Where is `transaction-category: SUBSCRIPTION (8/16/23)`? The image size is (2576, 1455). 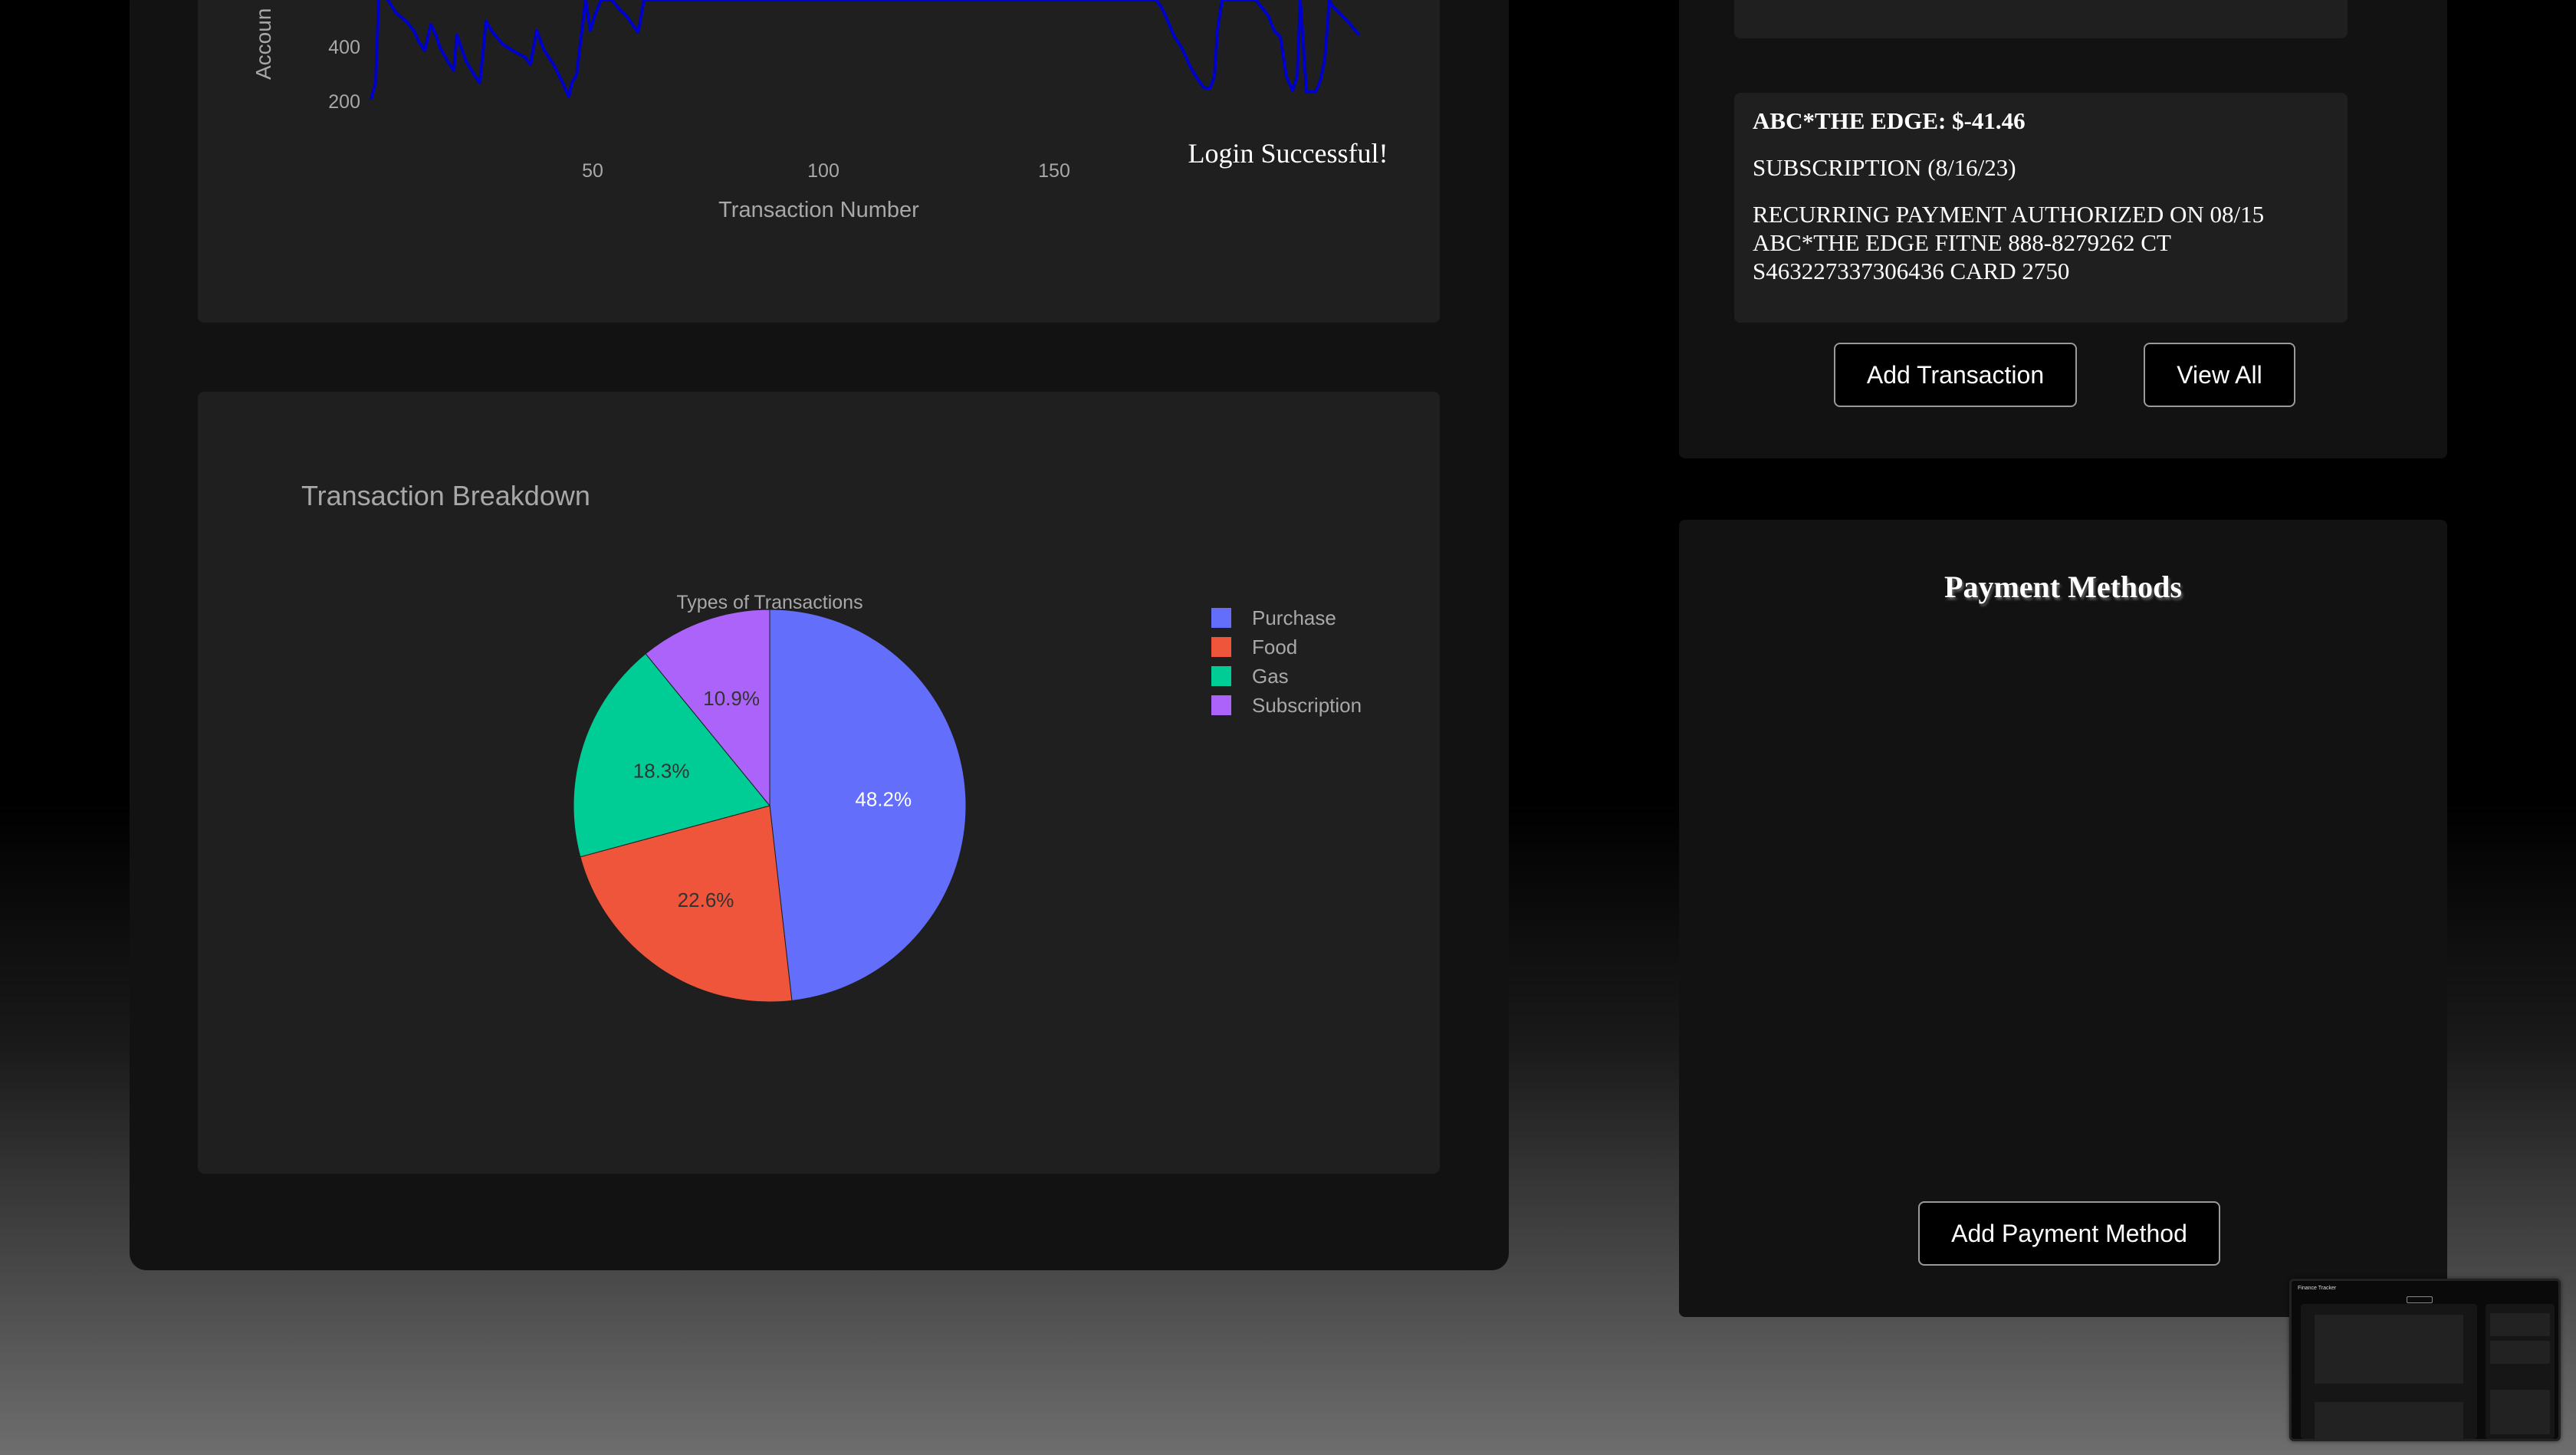
transaction-category: SUBSCRIPTION (8/16/23) is located at coordinates (1884, 167).